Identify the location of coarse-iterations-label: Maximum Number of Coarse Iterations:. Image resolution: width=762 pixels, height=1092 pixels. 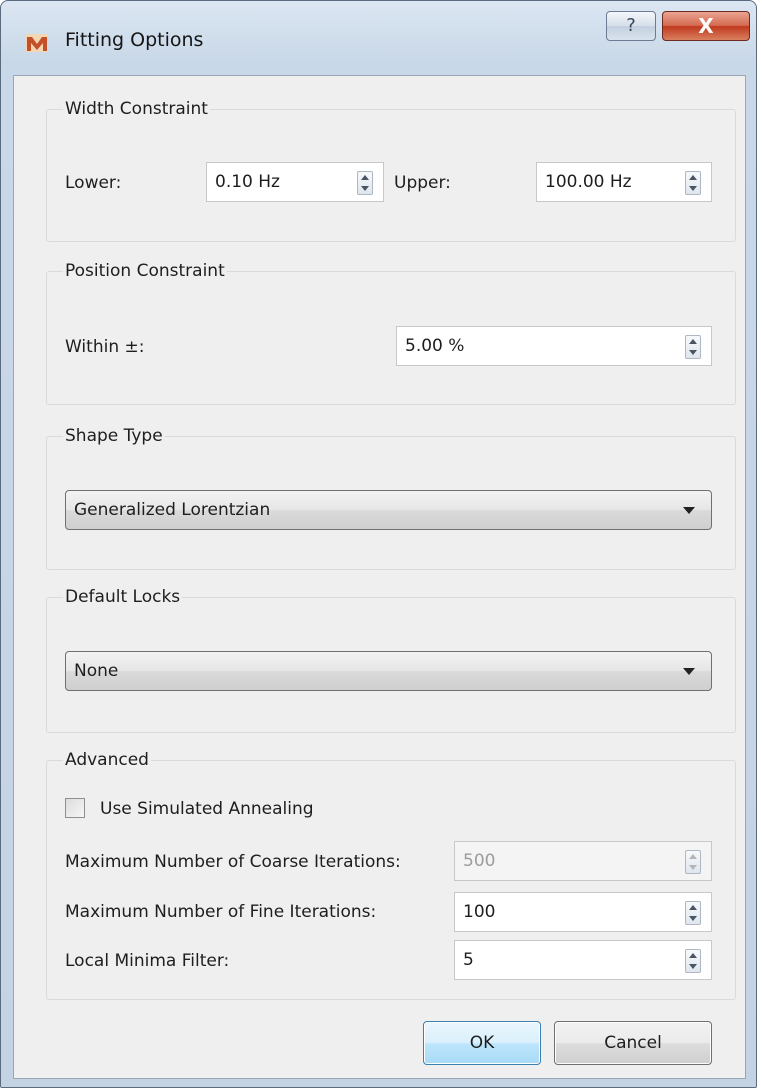
(233, 862).